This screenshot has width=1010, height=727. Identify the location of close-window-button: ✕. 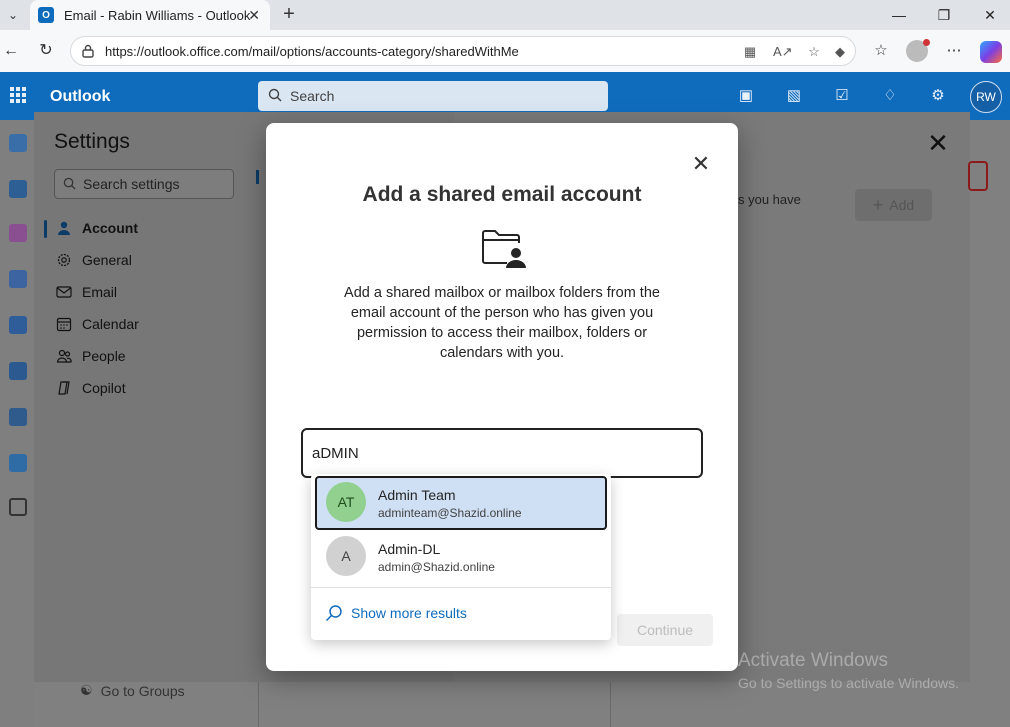
(990, 15).